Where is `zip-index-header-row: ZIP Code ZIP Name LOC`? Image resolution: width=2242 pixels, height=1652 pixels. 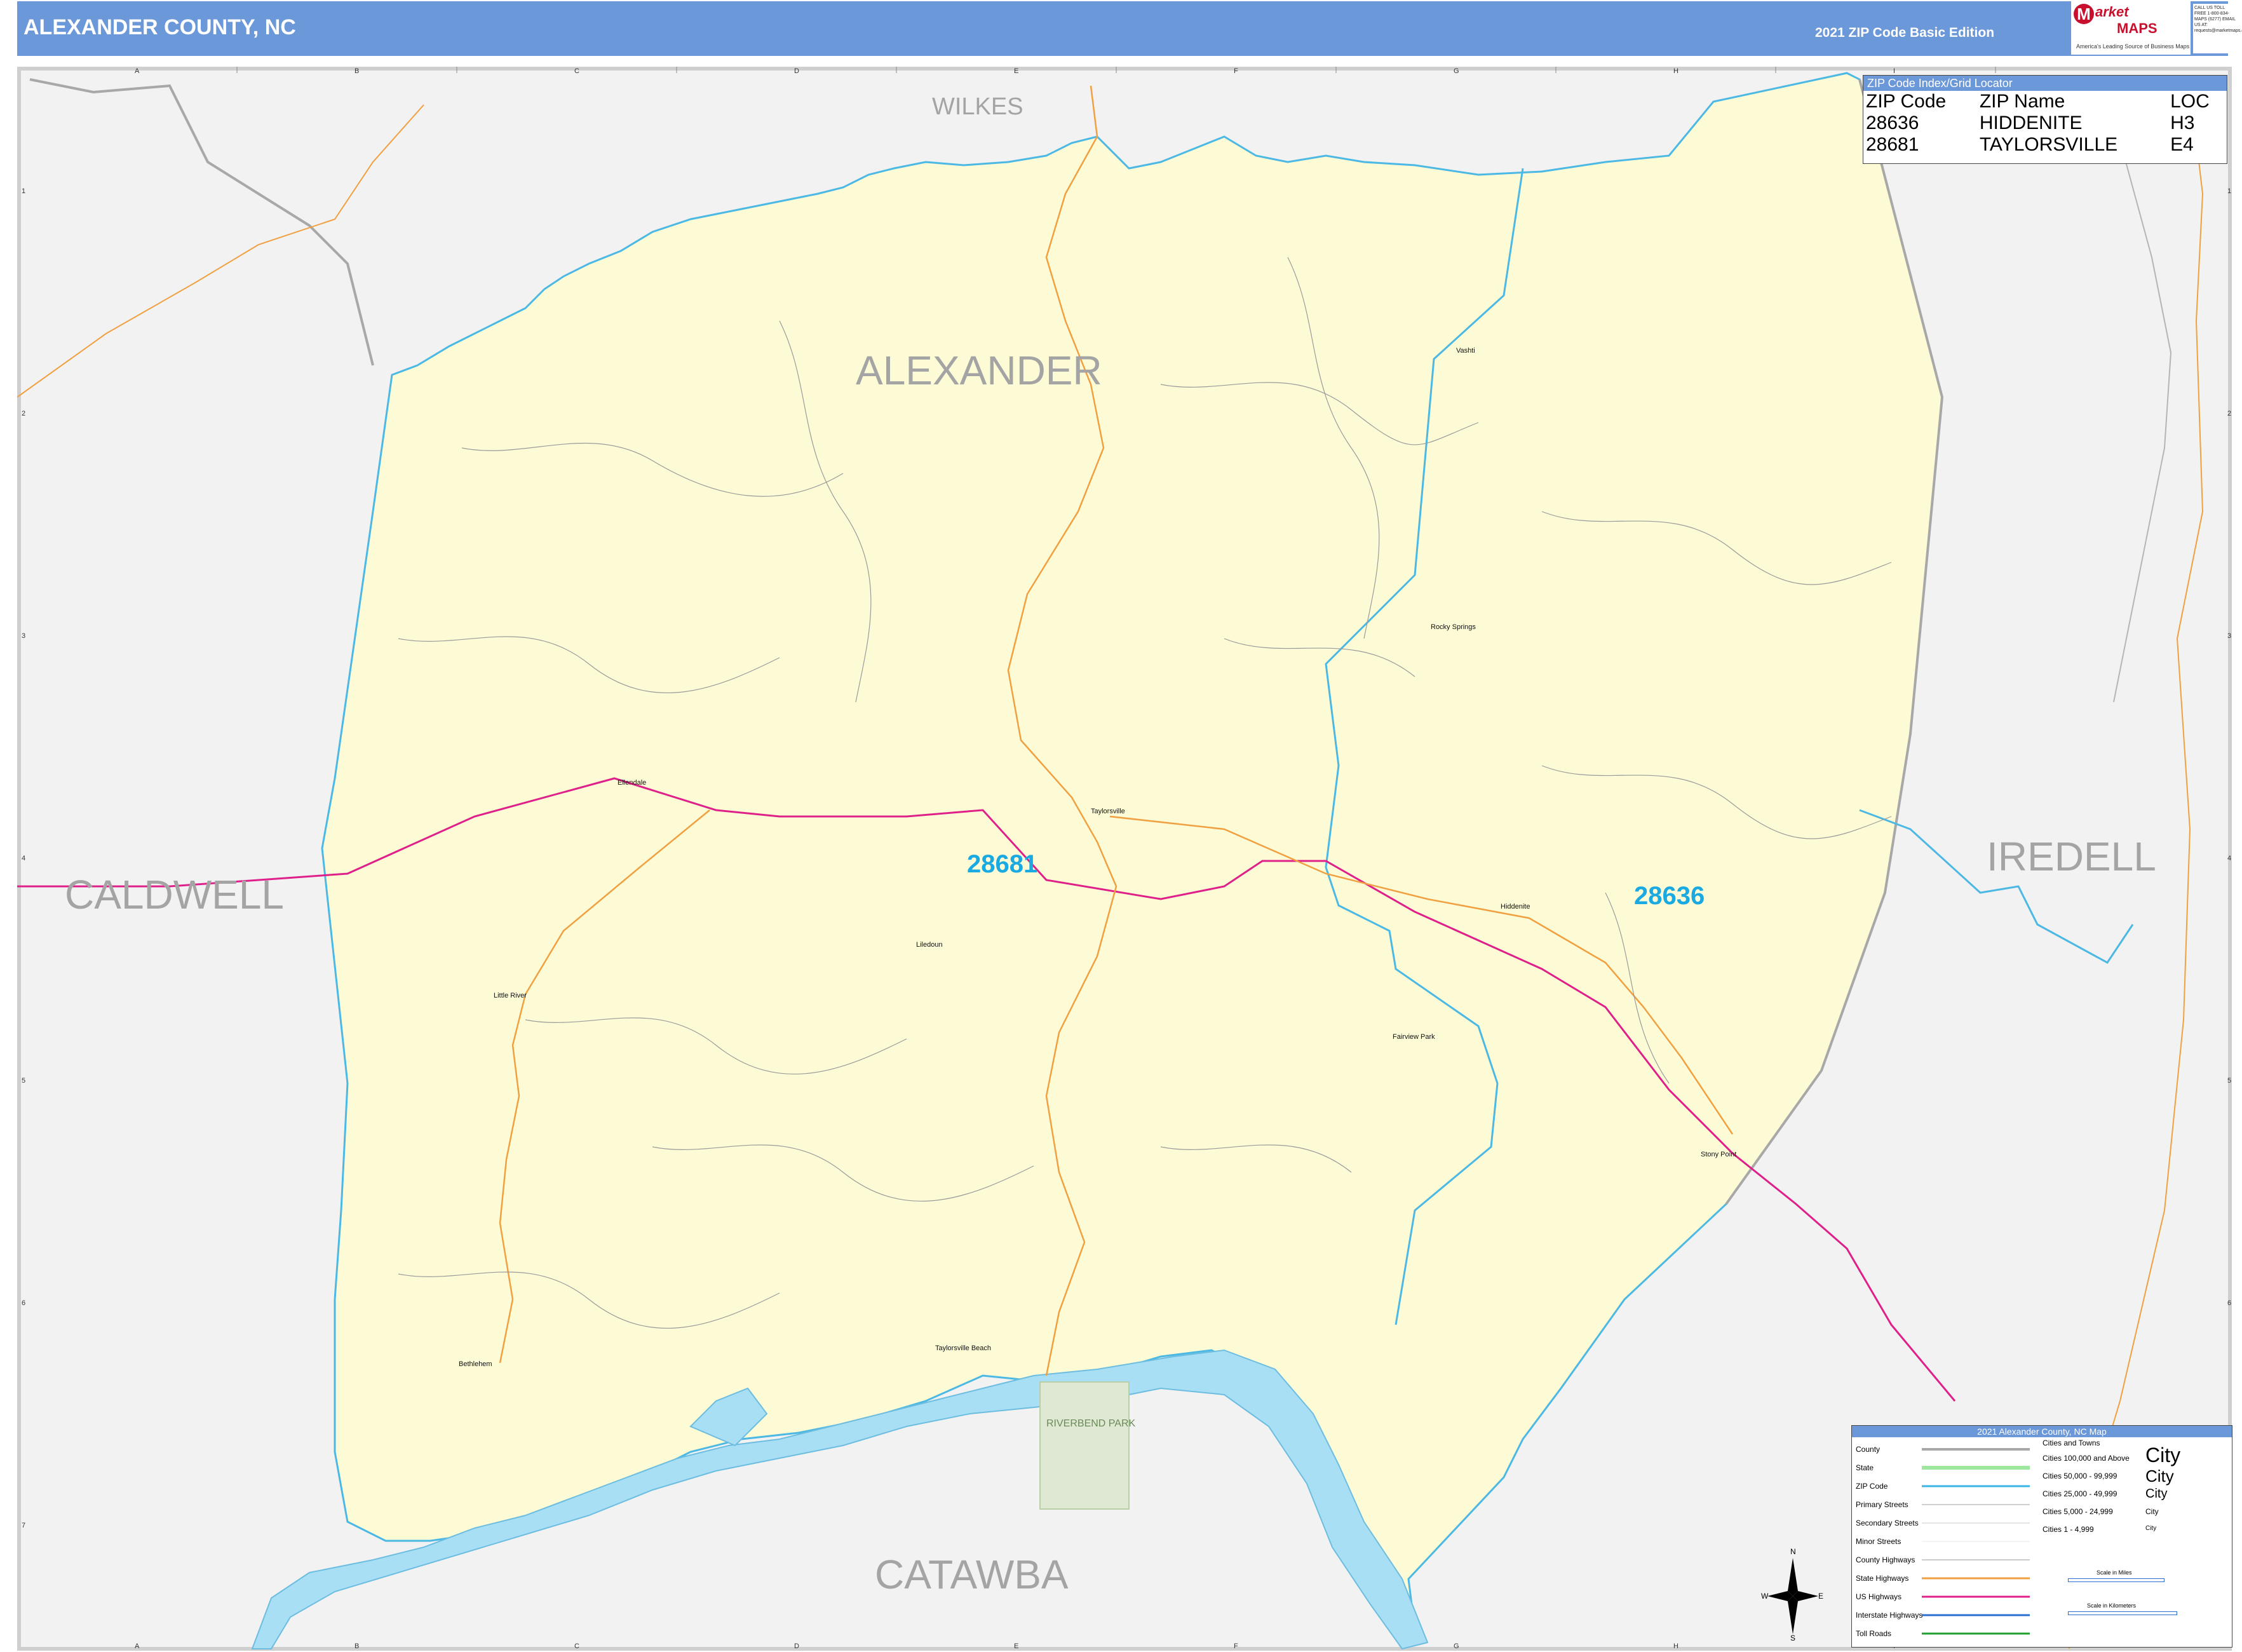
zip-index-header-row: ZIP Code ZIP Name LOC is located at coordinates (2045, 102).